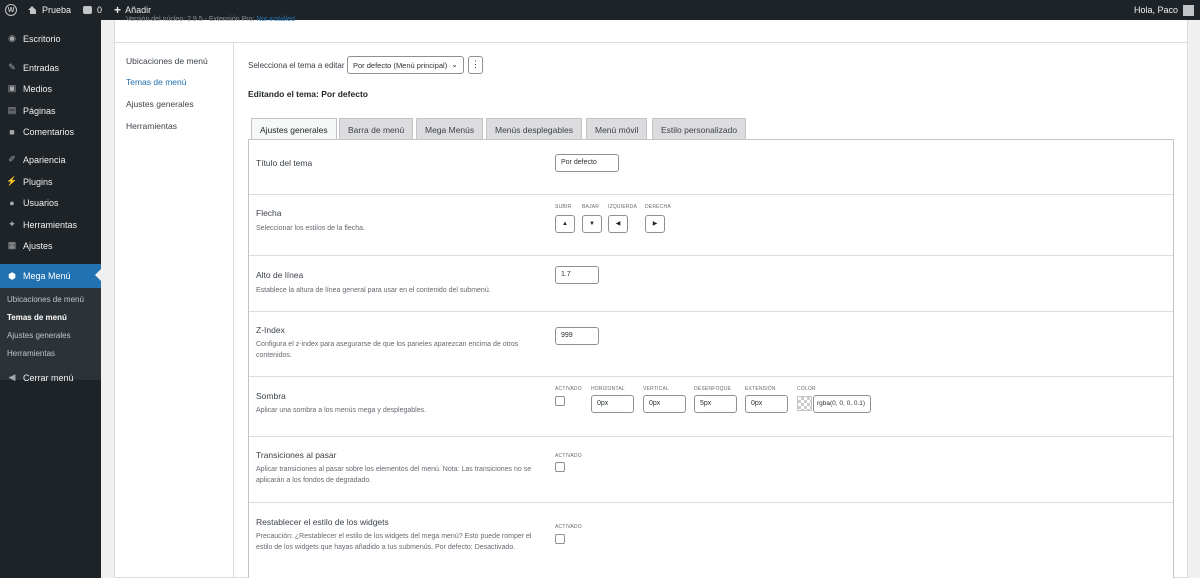 The width and height of the screenshot is (1200, 578). Describe the element at coordinates (376, 128) in the screenshot. I see `tab-barra-de-menu: Barra de menú` at that location.